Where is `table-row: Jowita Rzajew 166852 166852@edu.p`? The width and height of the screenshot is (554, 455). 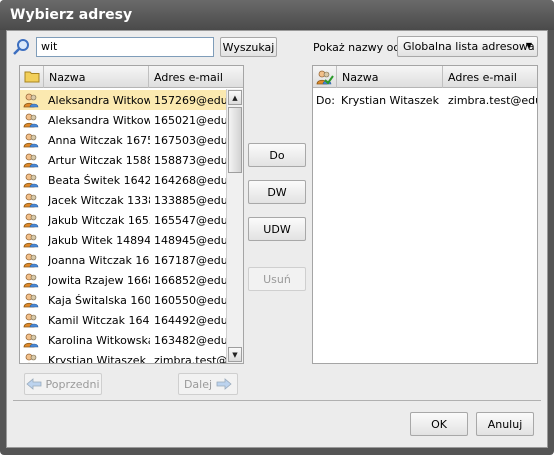 table-row: Jowita Rzajew 166852 166852@edu.p is located at coordinates (123, 280).